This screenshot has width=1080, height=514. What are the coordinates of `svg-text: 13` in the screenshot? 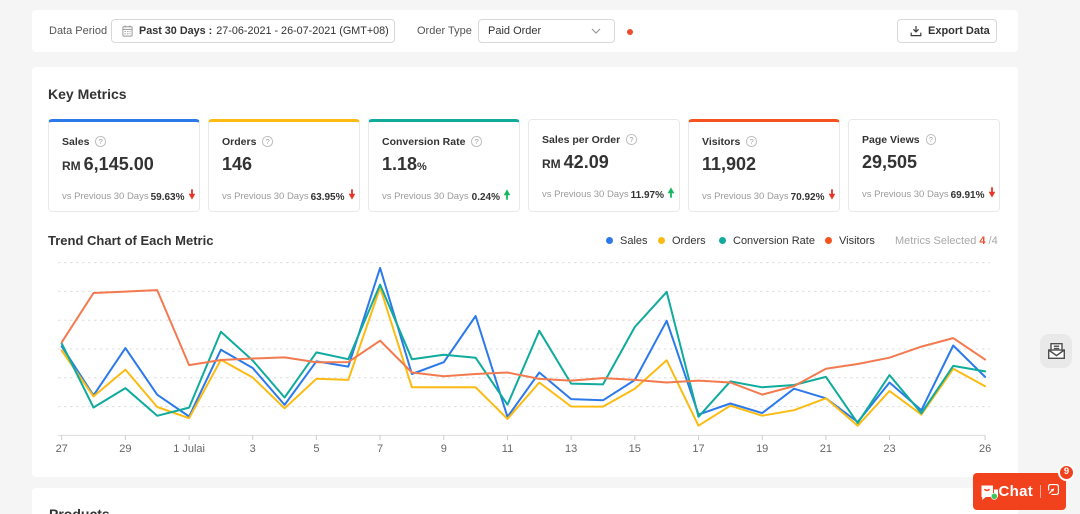 It's located at (571, 448).